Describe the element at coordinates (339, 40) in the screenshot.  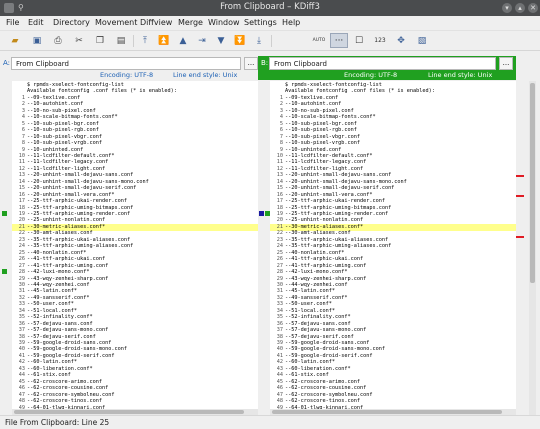
I see `whitespace-icon: ···` at that location.